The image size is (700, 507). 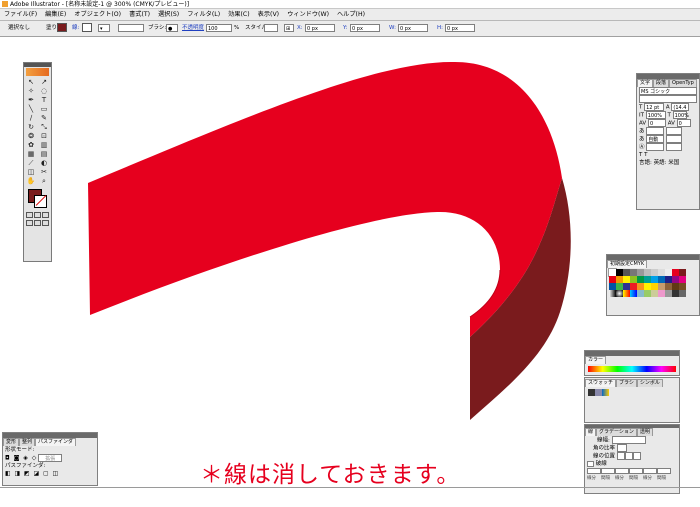 I want to click on tab-default-cmyk: 初期設定CMYK, so click(x=627, y=264).